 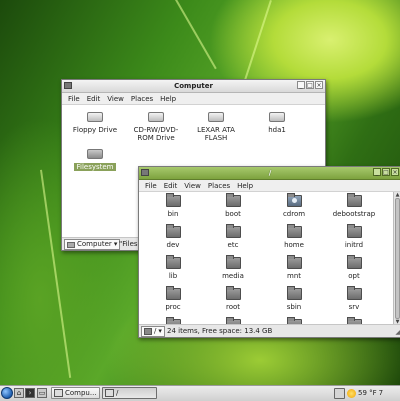 I want to click on folder-dev: dev, so click(x=173, y=236).